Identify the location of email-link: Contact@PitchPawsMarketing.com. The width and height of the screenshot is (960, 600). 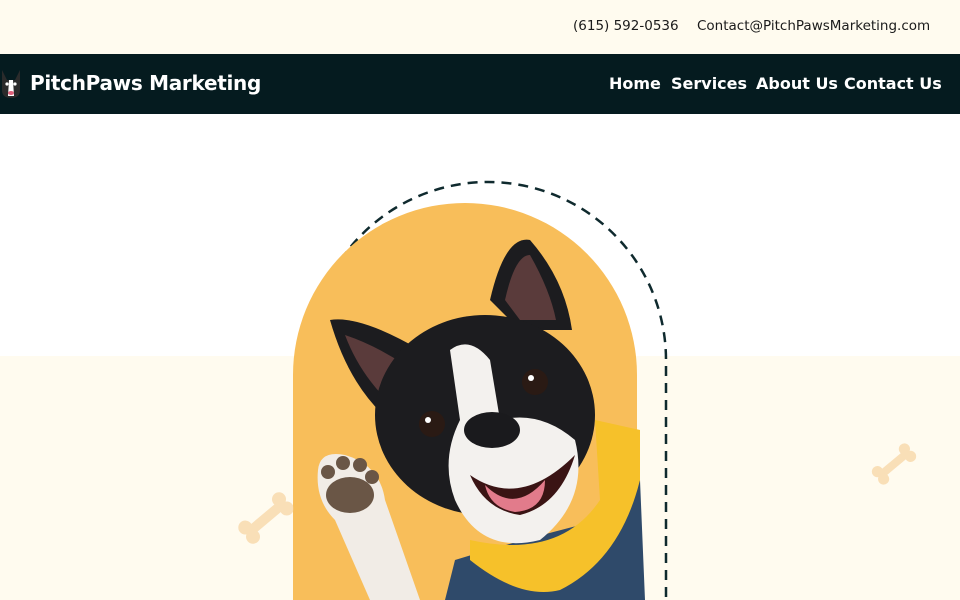
(813, 26).